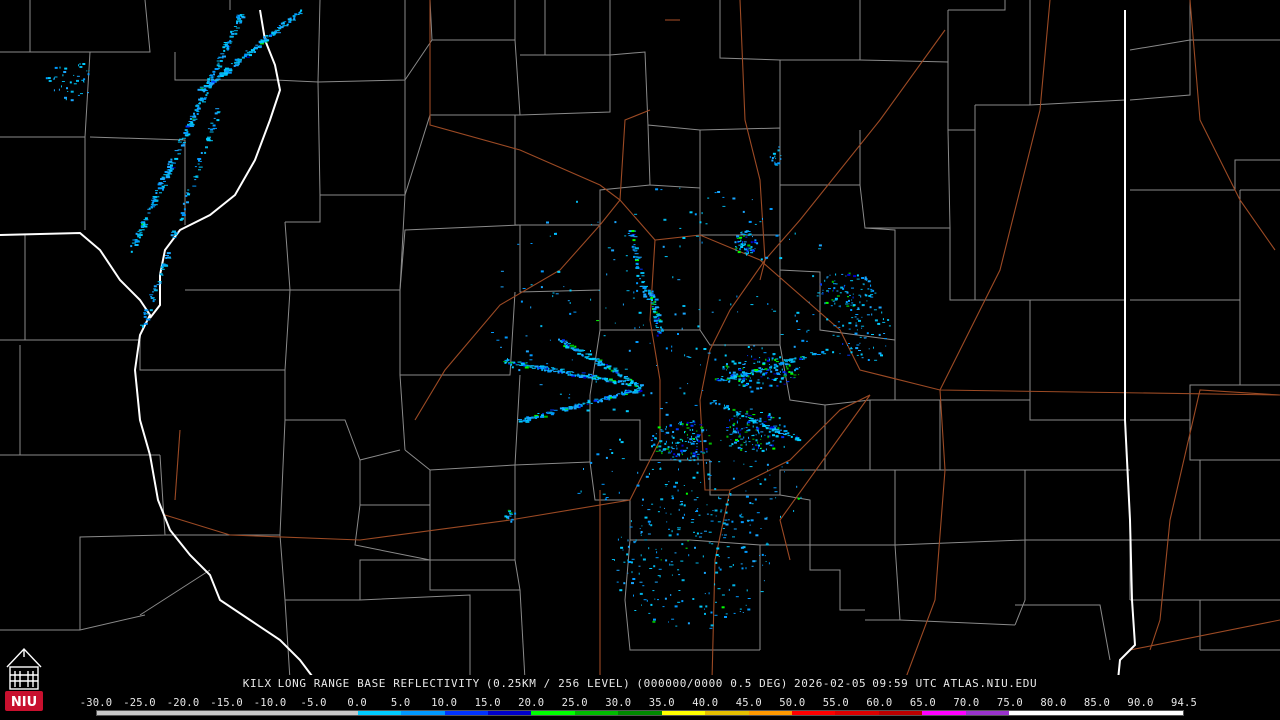  Describe the element at coordinates (400, 703) in the screenshot. I see `scale-tick-label: 5.0` at that location.